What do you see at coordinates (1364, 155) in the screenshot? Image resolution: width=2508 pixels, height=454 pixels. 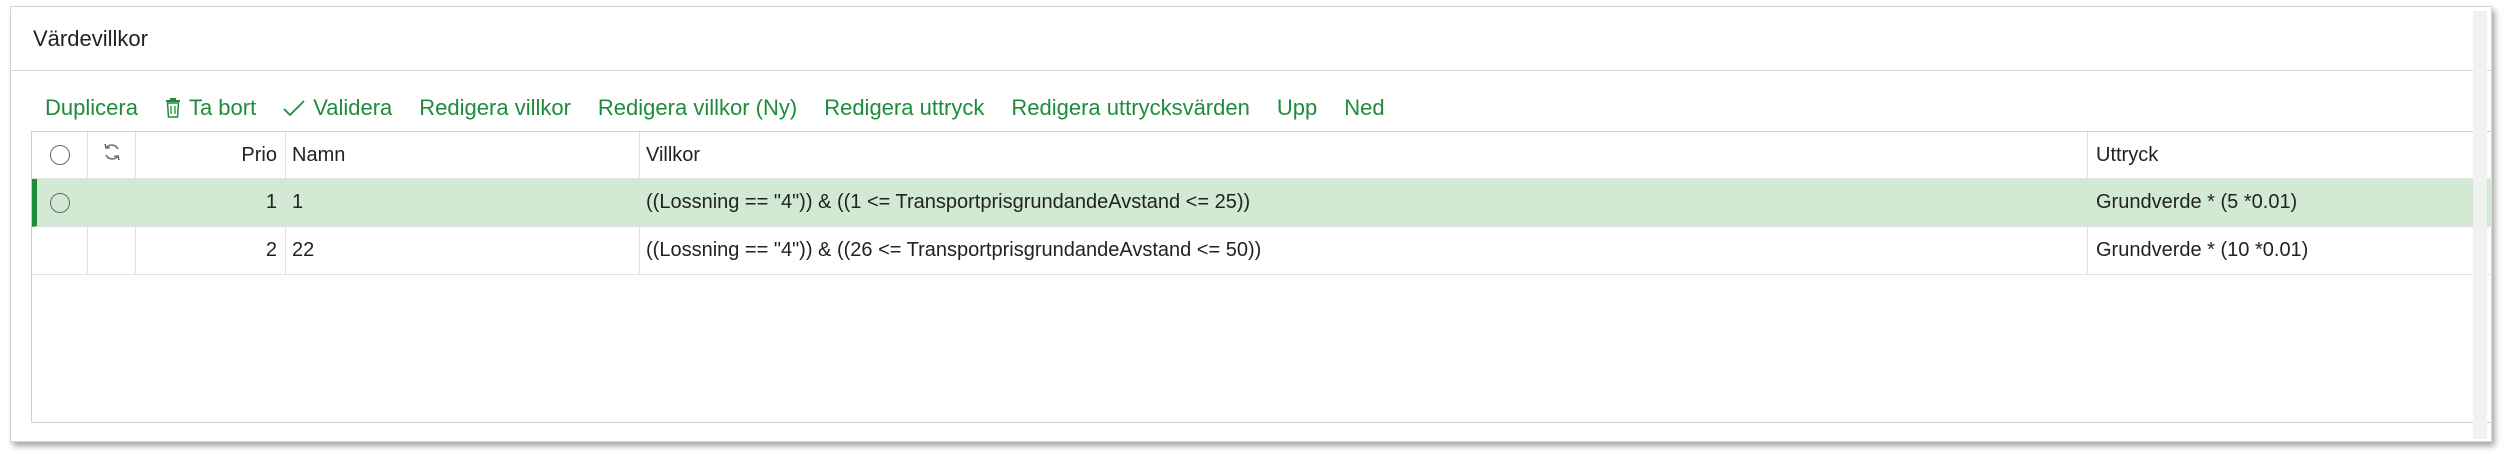 I see `column-header-villkor: Villkor` at bounding box center [1364, 155].